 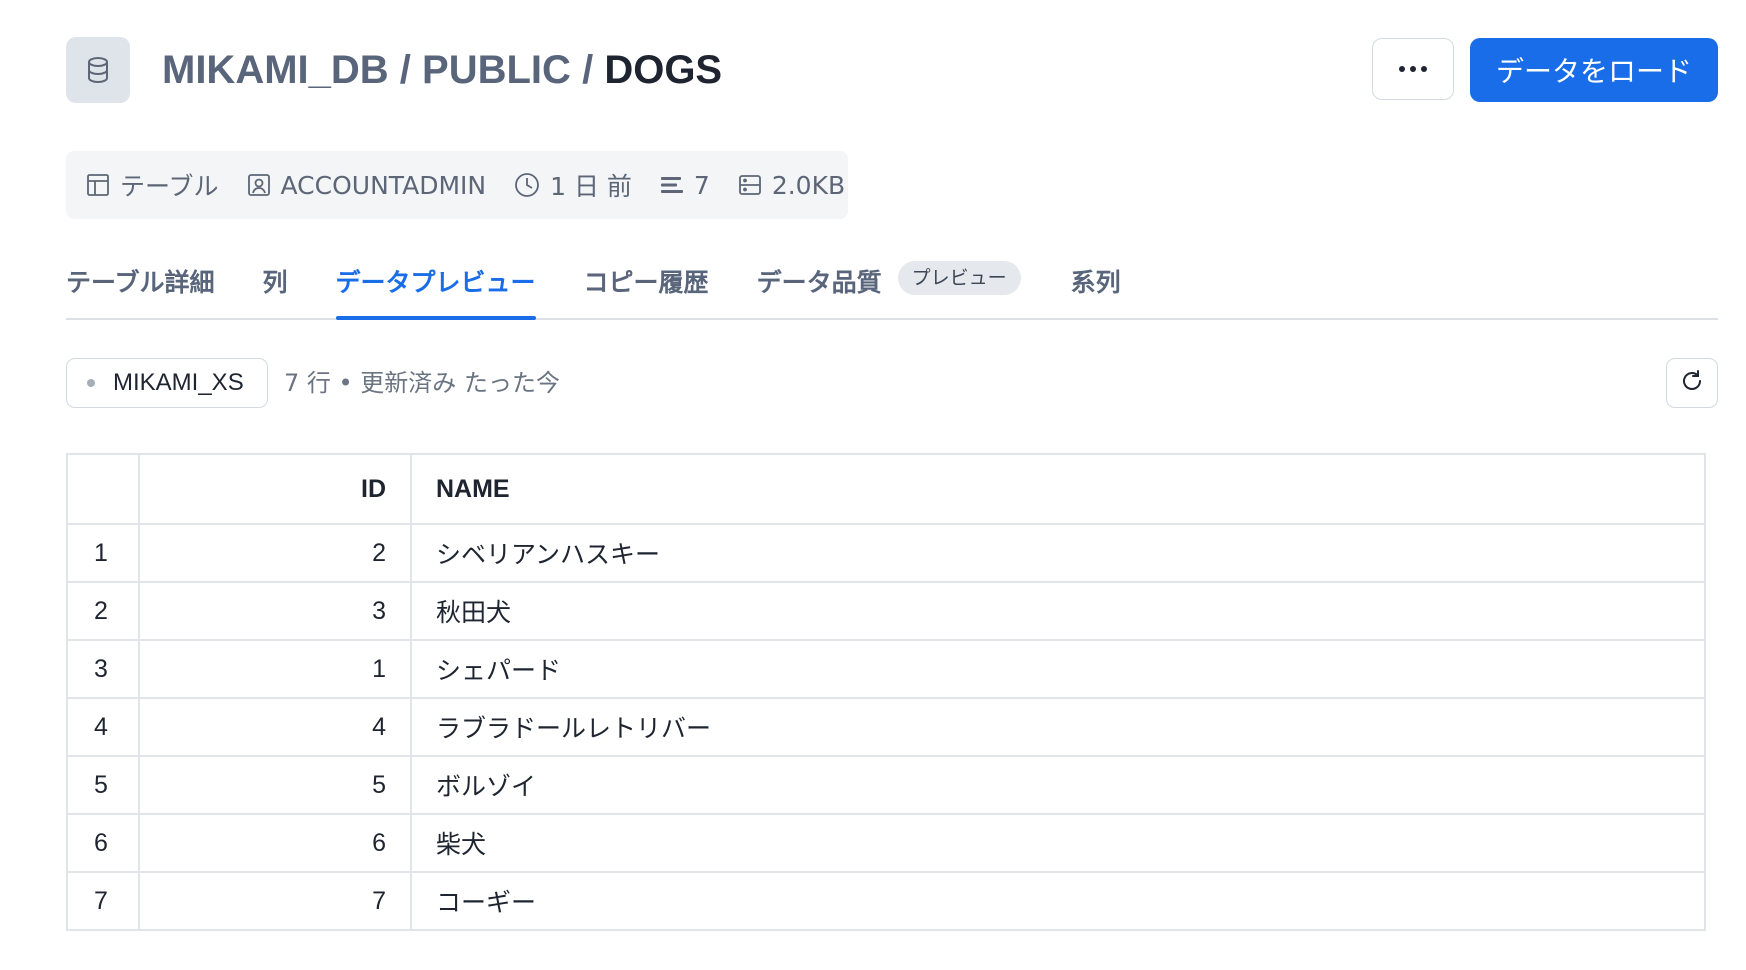 I want to click on breadcrumb-schema: PUBLIC, so click(x=496, y=70).